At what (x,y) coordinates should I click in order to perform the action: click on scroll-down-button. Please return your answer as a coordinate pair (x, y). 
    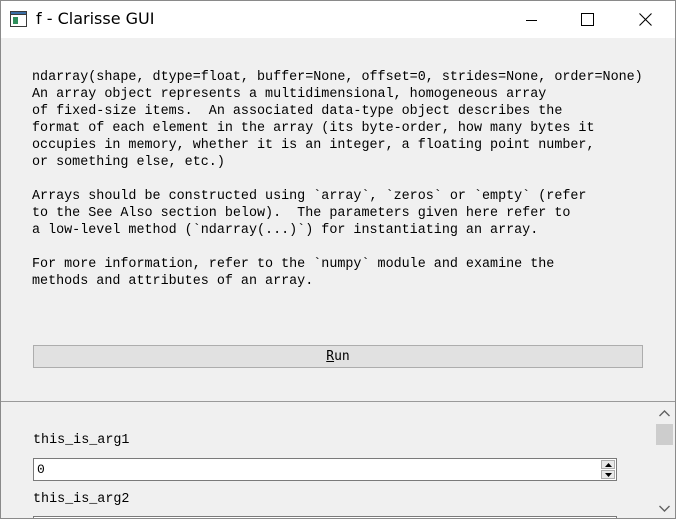
    Looking at the image, I should click on (664, 508).